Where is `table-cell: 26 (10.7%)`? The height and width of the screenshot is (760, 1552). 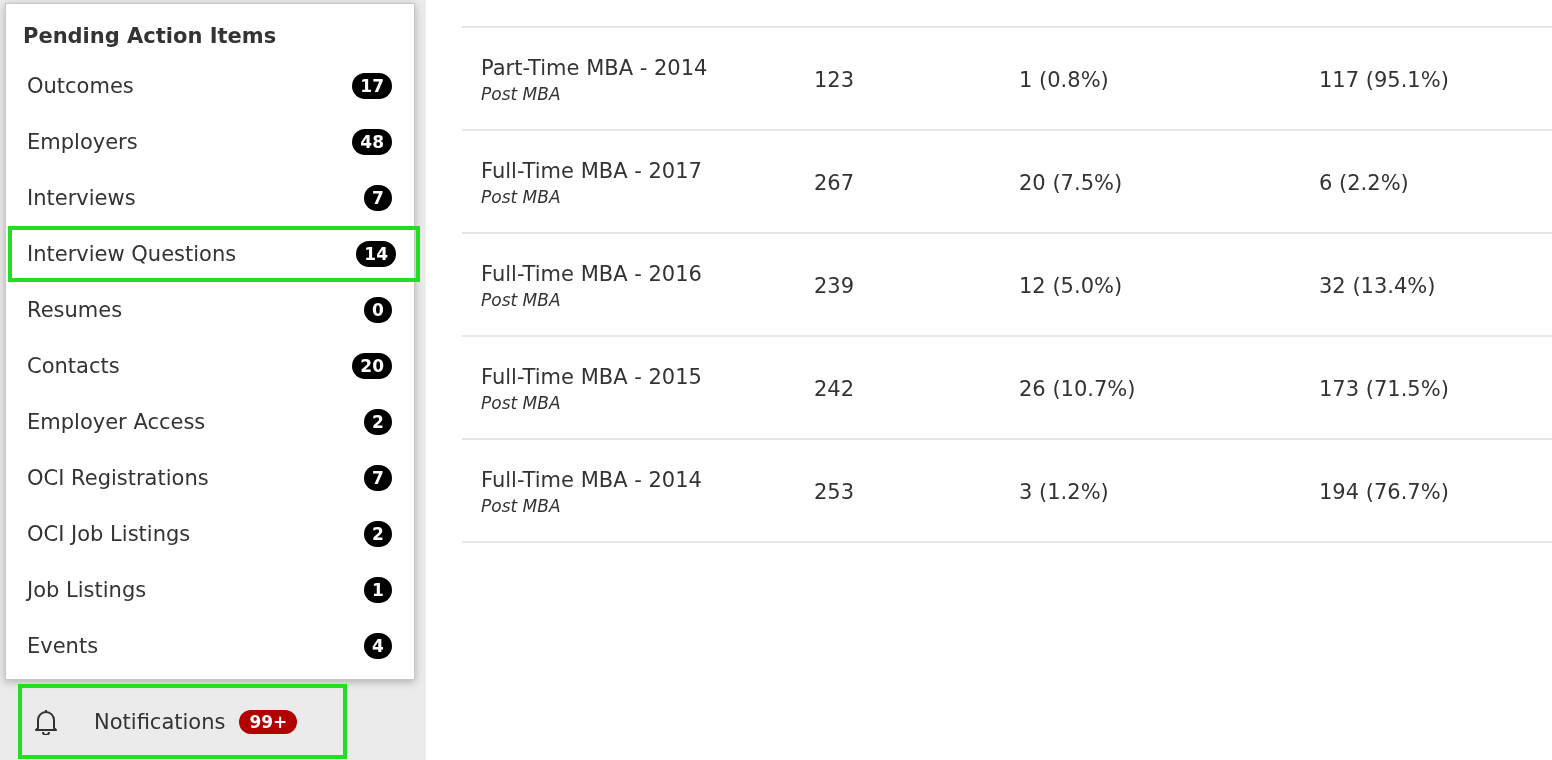 table-cell: 26 (10.7%) is located at coordinates (1077, 388).